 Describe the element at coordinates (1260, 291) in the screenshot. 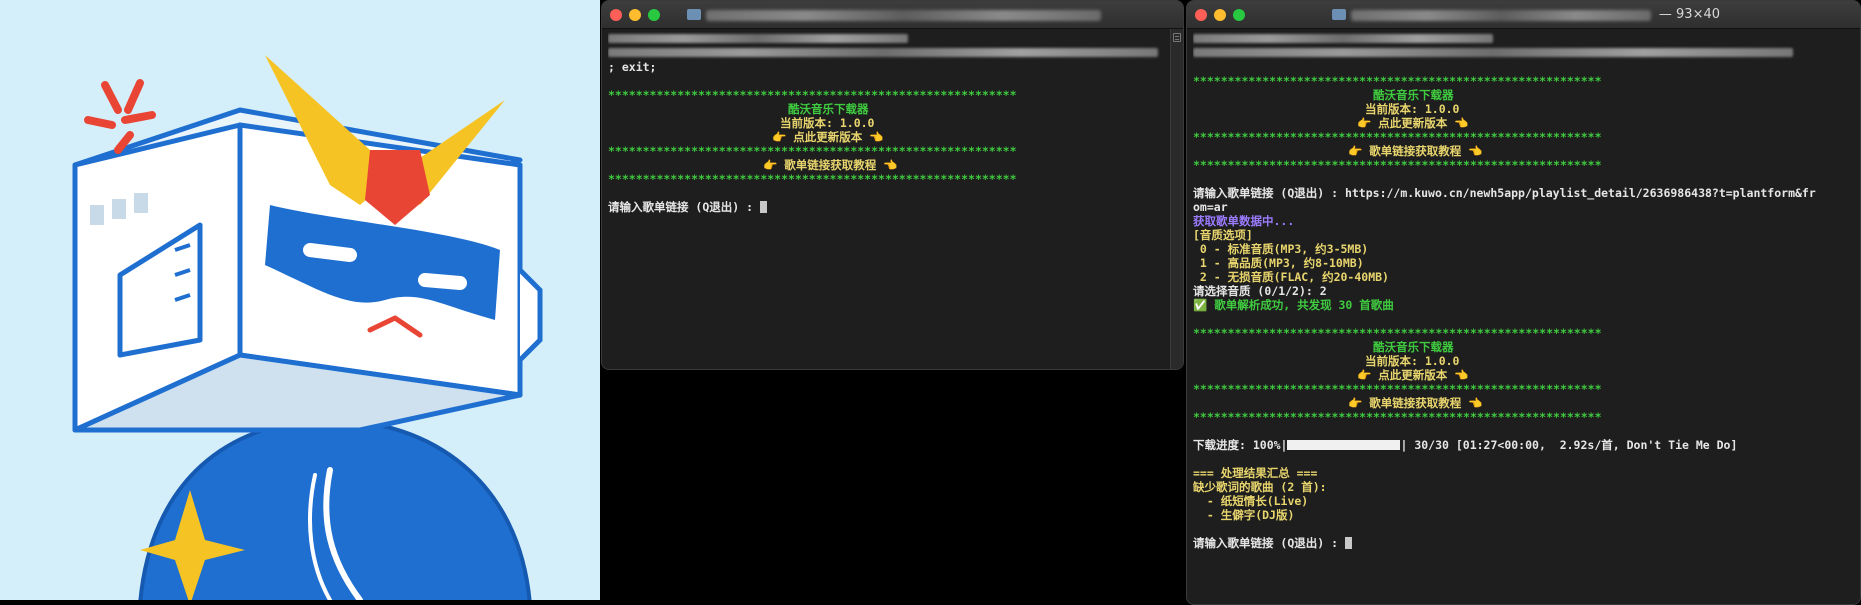

I see `quality-prompt: 请选择音质 (0/1/2): 2` at that location.